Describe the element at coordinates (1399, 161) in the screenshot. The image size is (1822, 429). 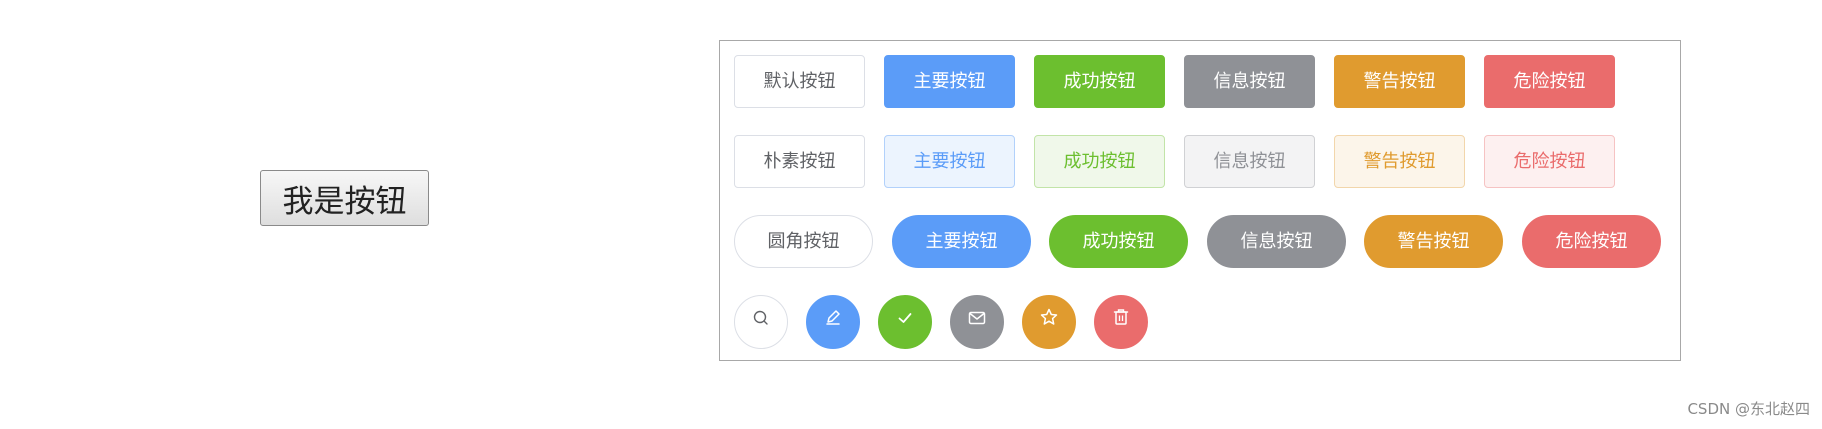
I see `plain-warning-button: 警告按钮` at that location.